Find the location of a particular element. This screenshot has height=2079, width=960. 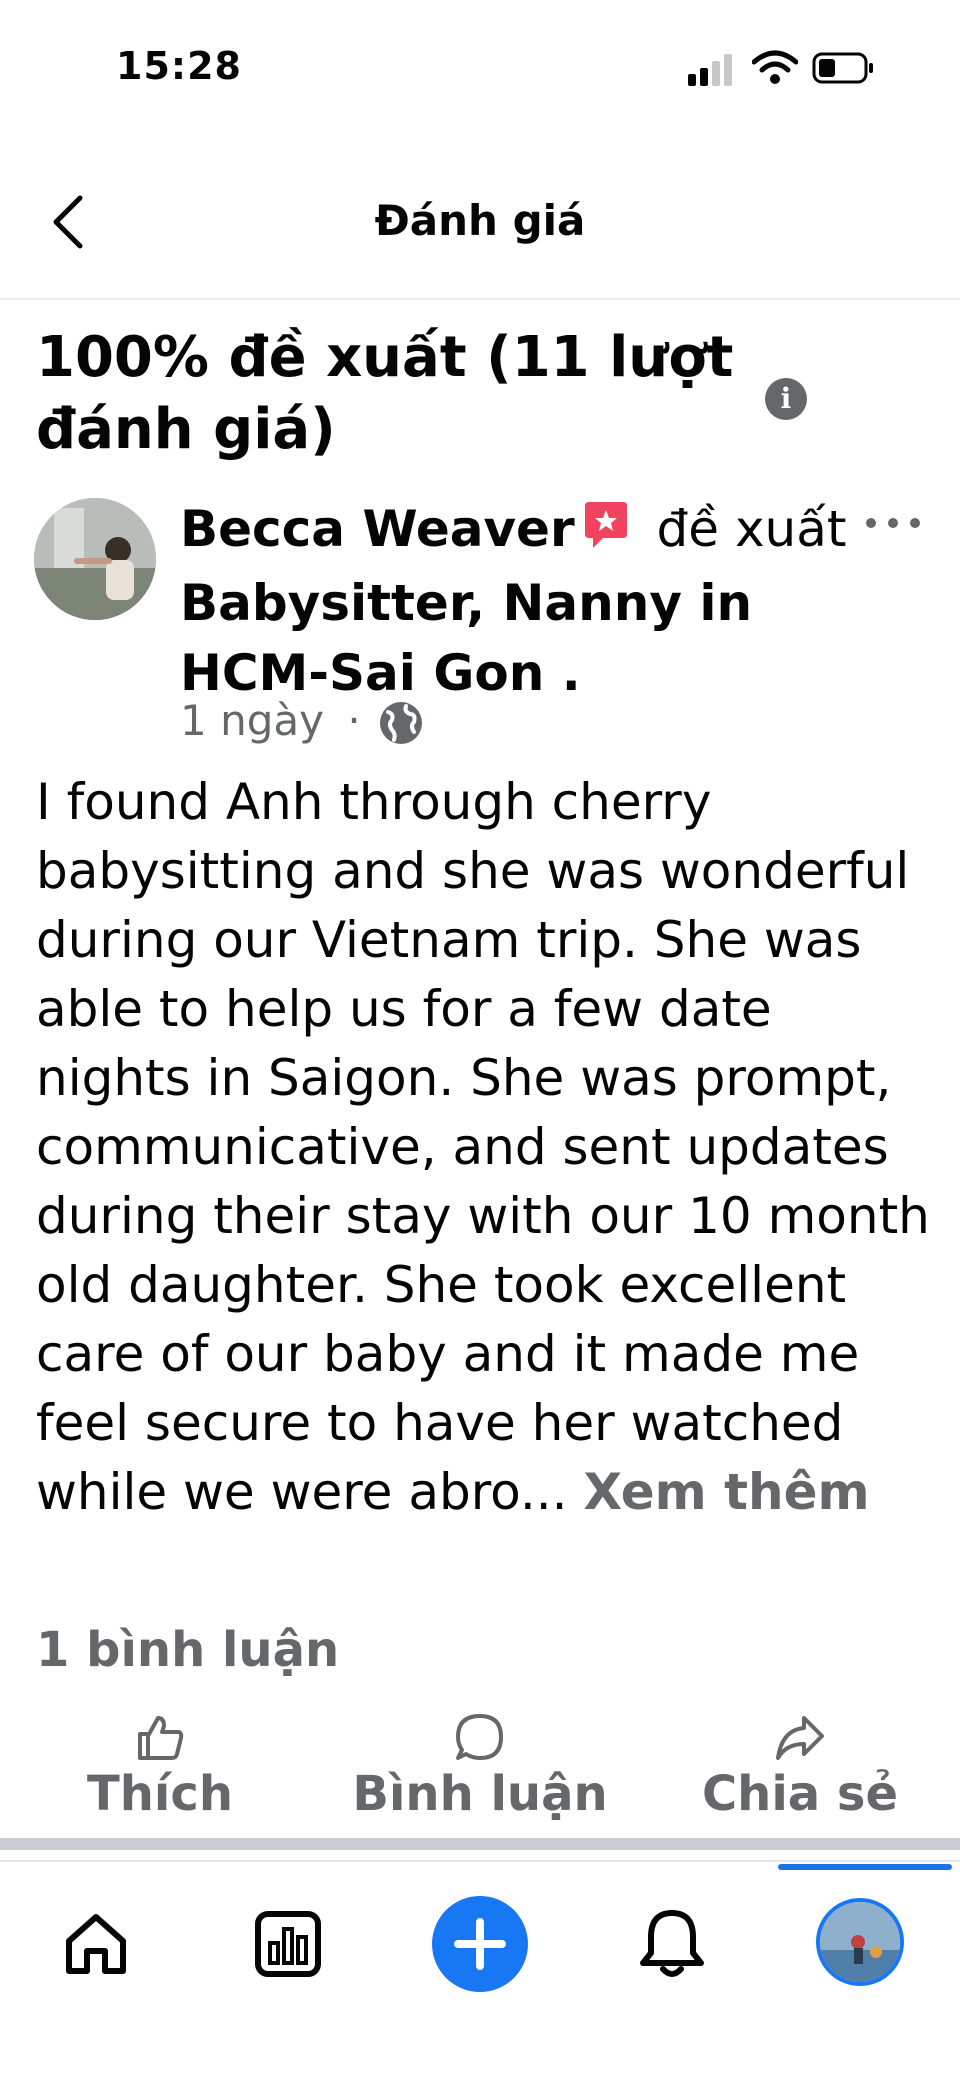

see-more-link: Xem thêm is located at coordinates (726, 1492).